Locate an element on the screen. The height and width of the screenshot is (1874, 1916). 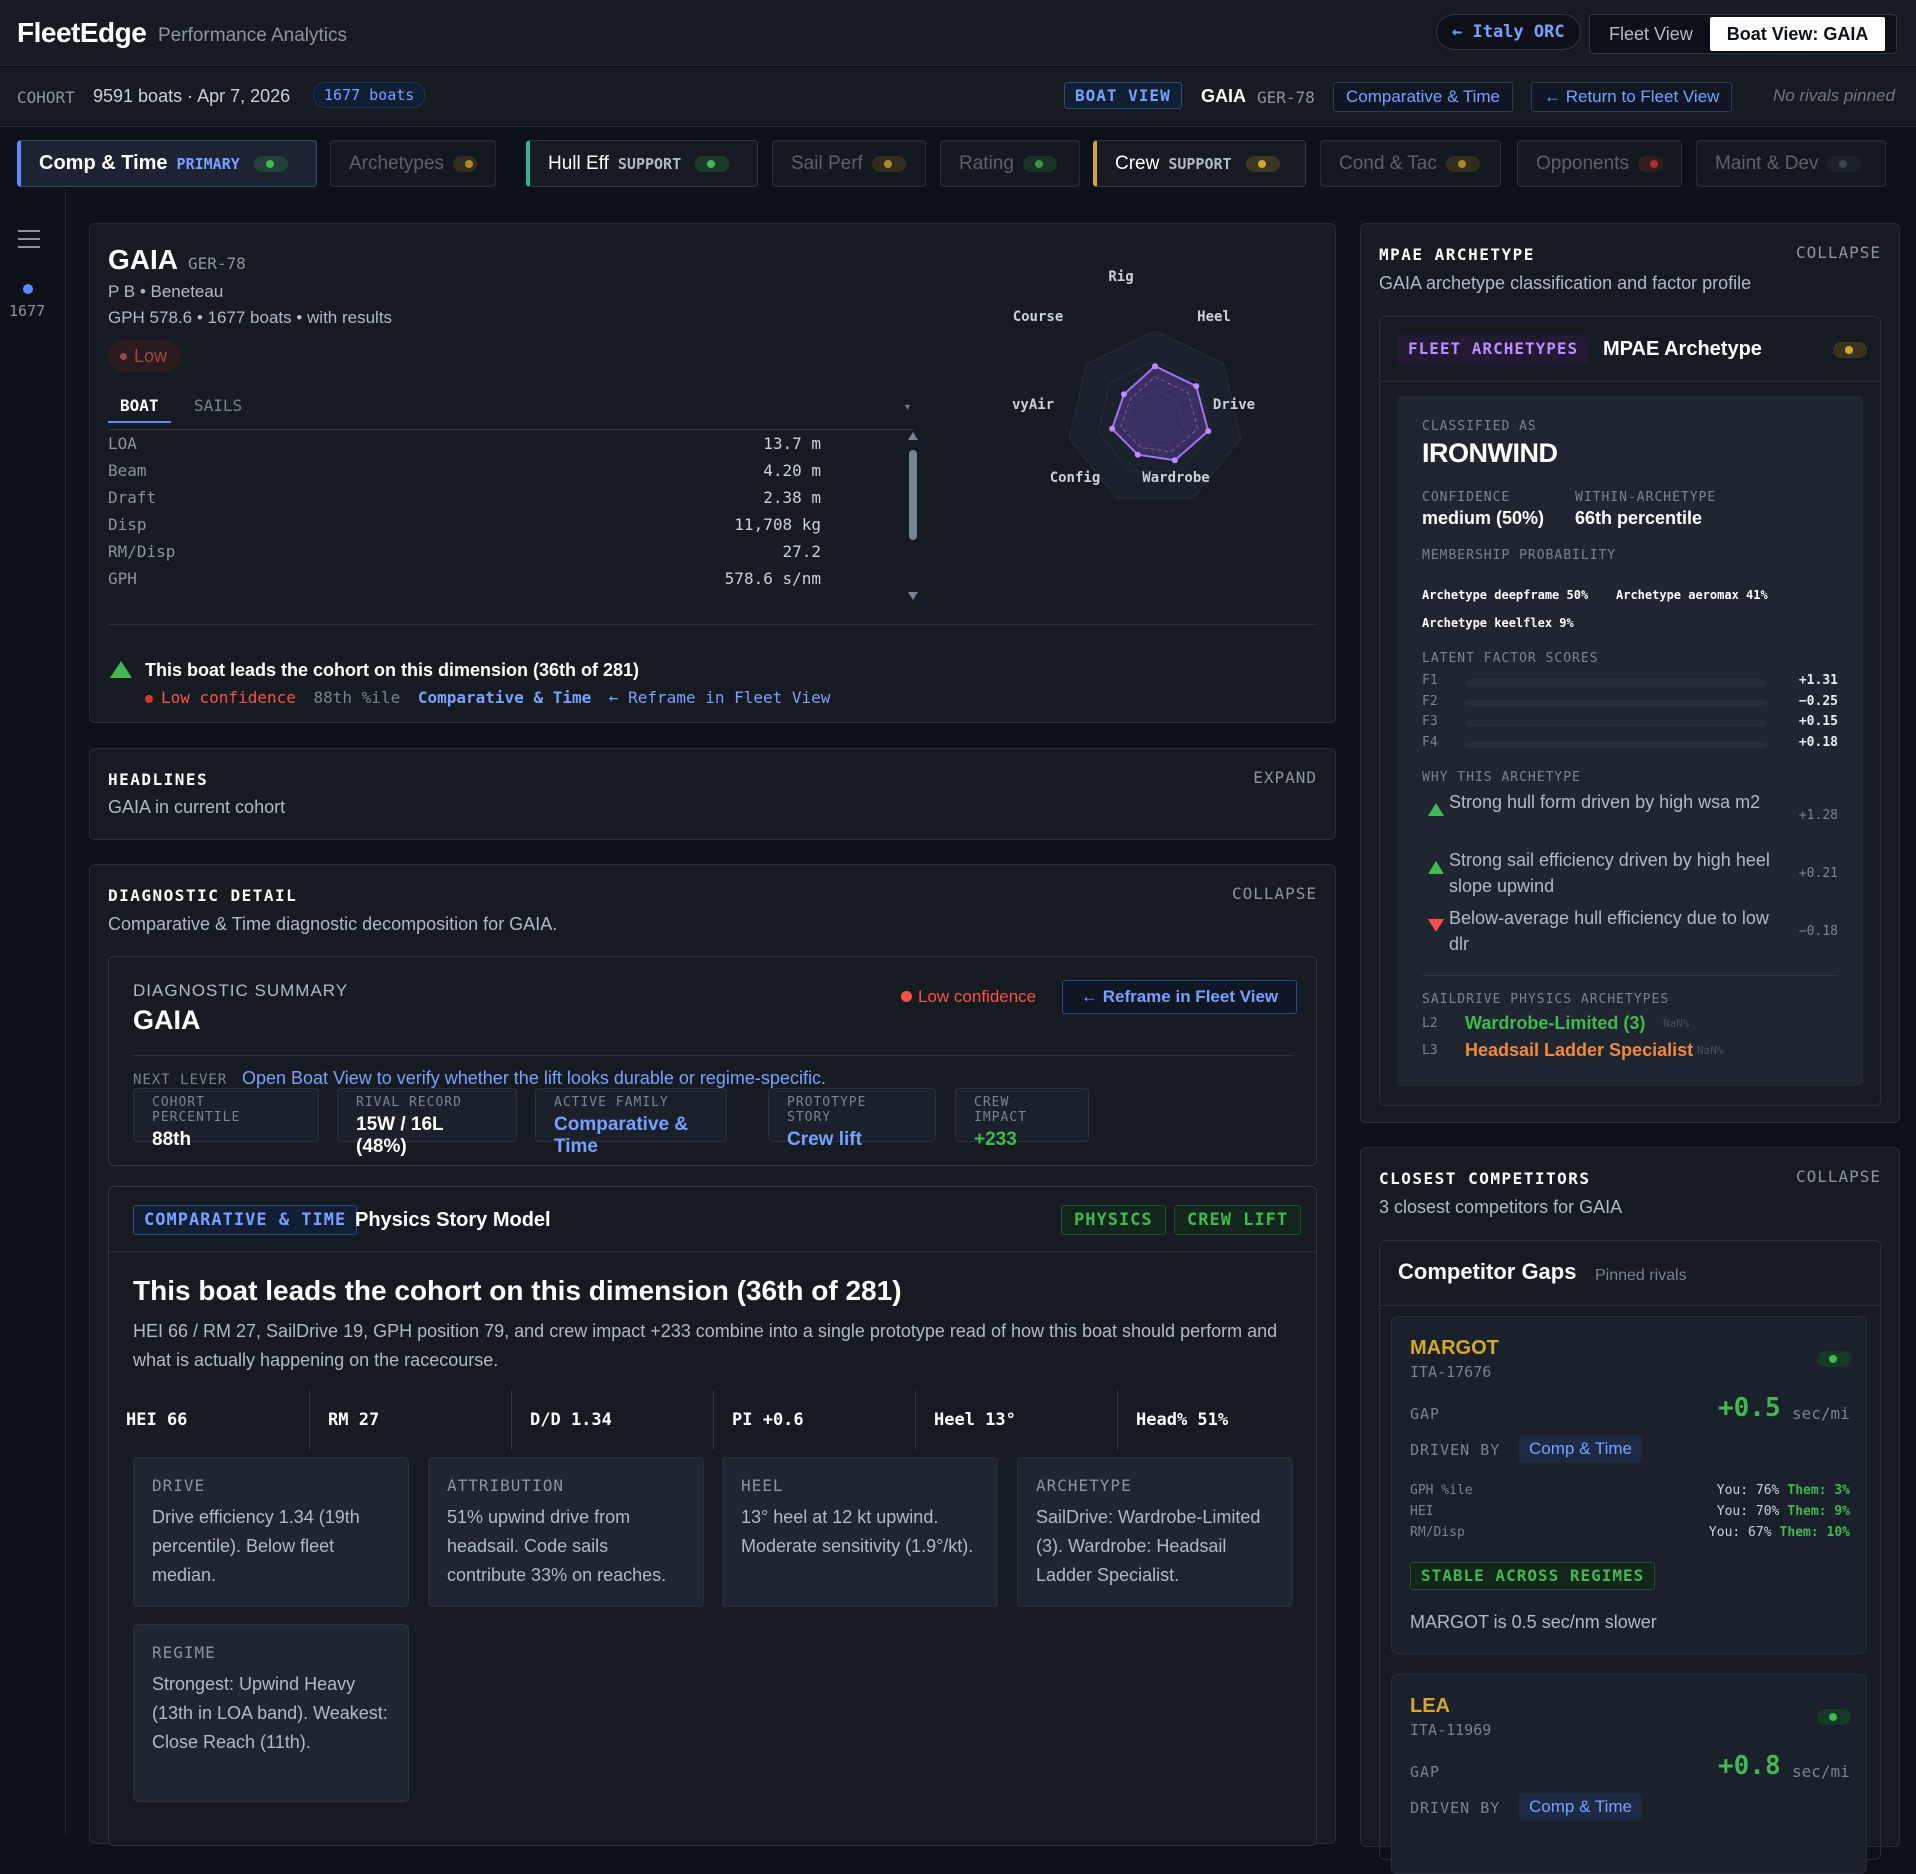
tab-label: Comp & Time is located at coordinates (103, 163).